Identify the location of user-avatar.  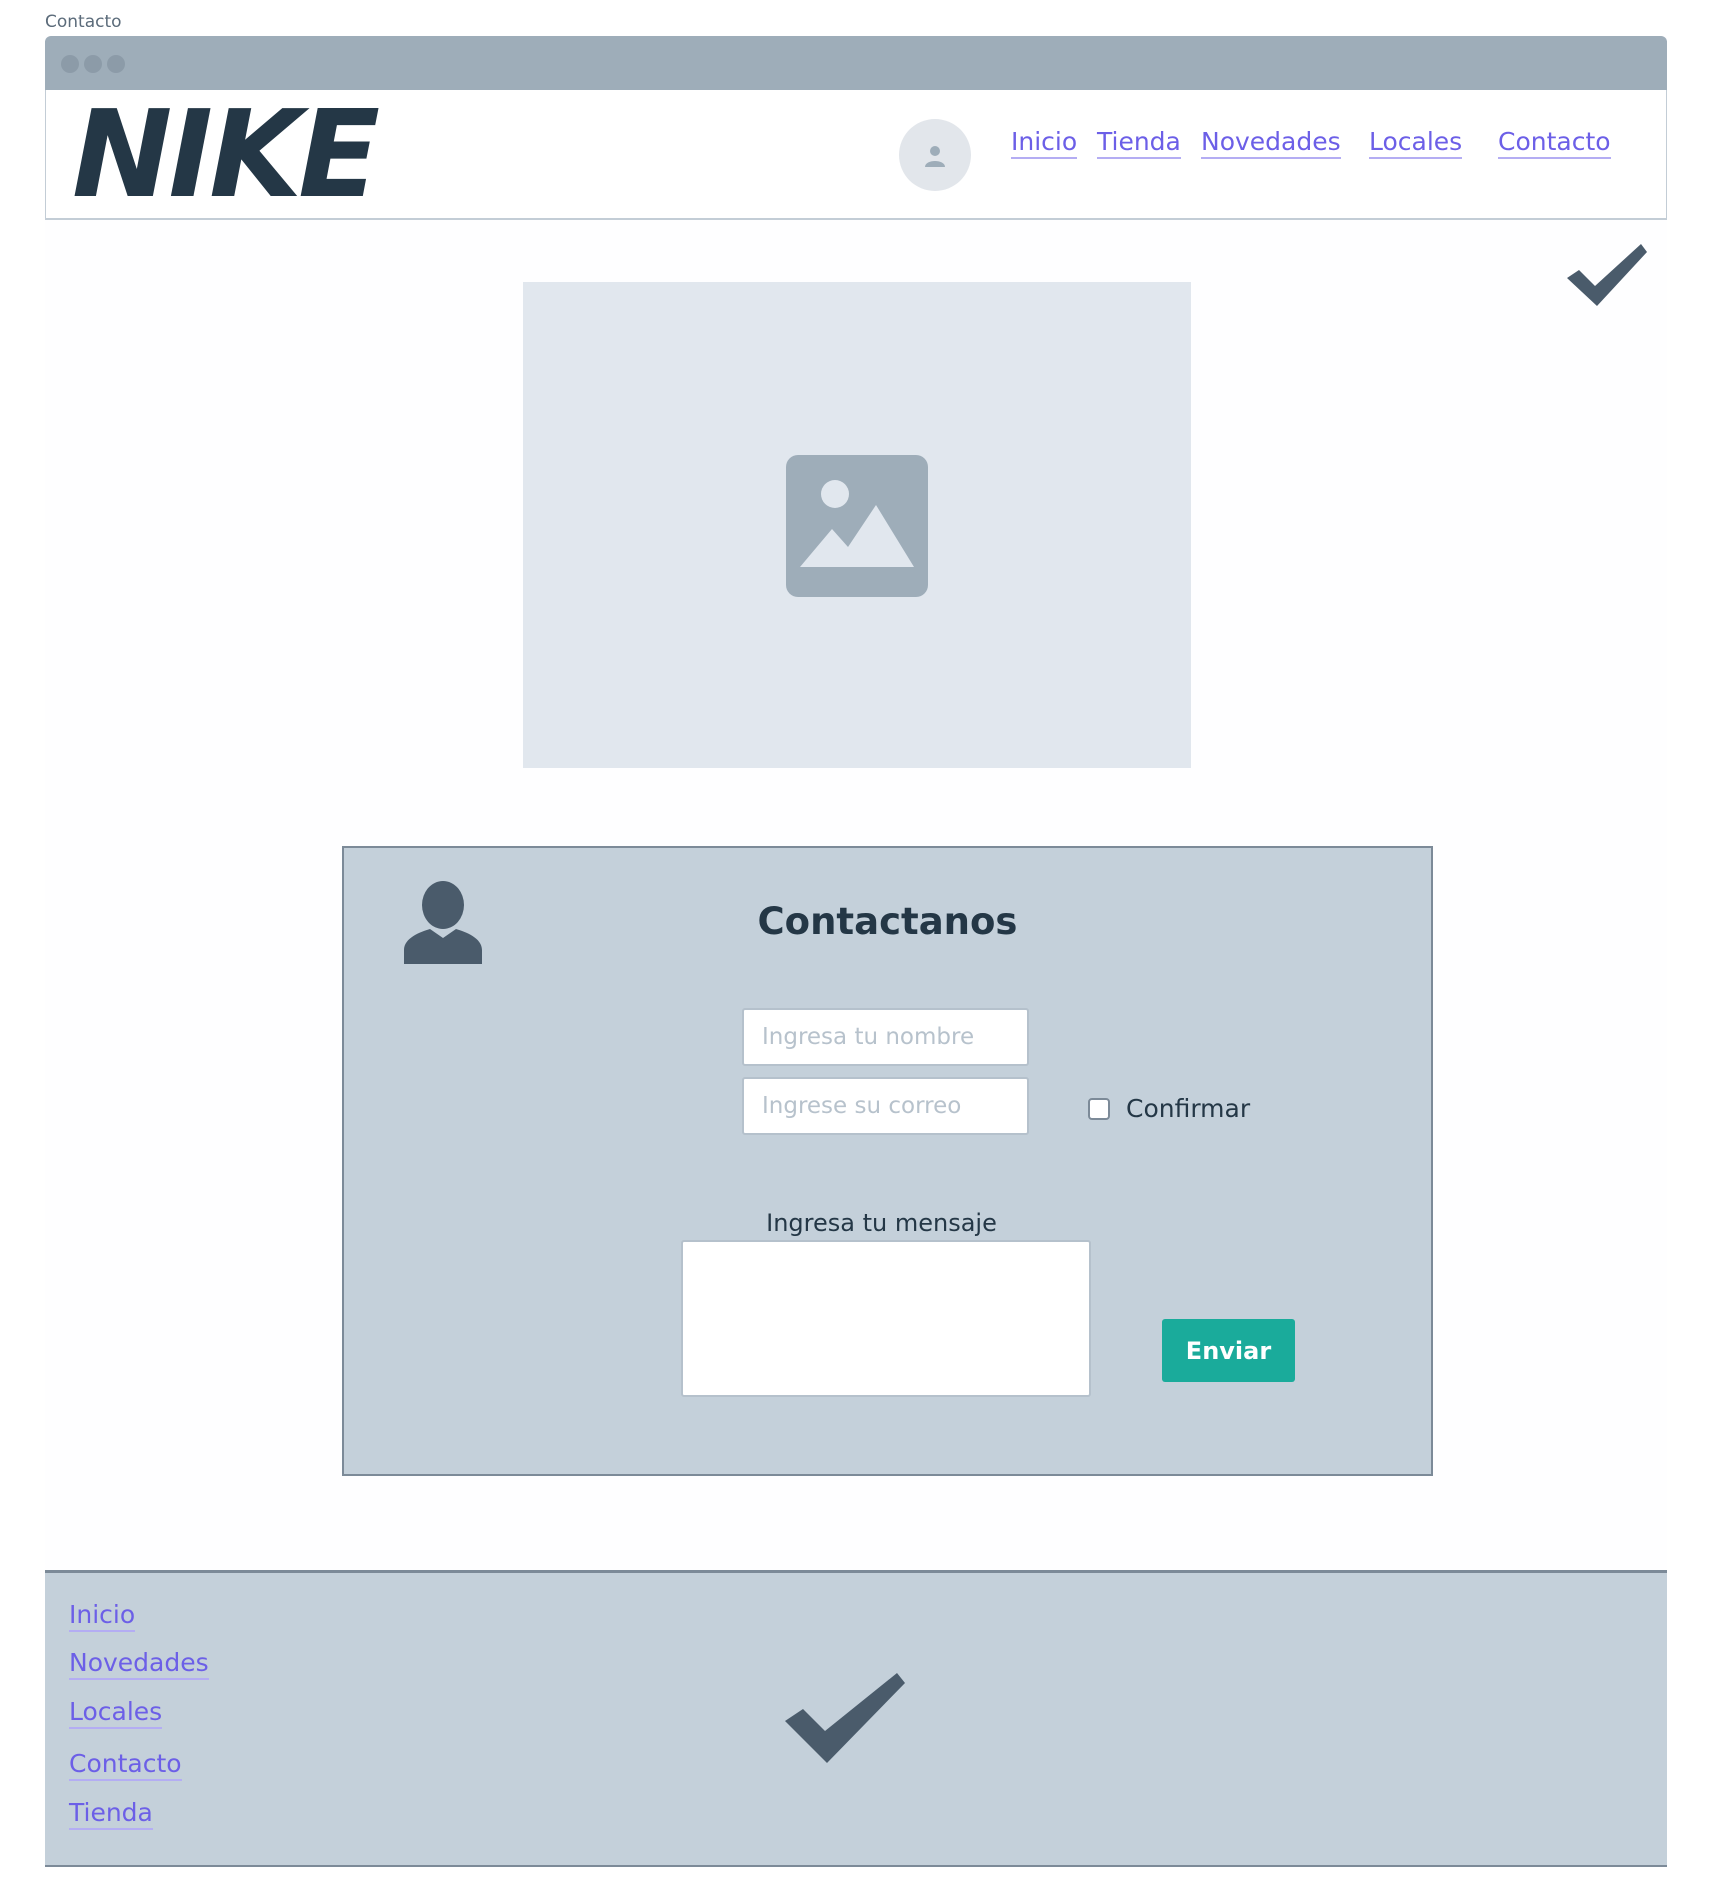
(935, 155).